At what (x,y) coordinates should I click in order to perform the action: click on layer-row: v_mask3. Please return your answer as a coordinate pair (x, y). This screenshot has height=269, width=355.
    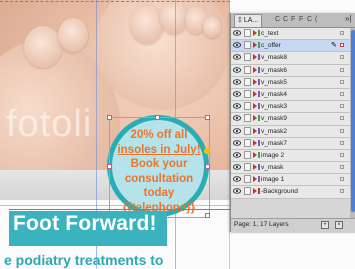
    Looking at the image, I should click on (290, 107).